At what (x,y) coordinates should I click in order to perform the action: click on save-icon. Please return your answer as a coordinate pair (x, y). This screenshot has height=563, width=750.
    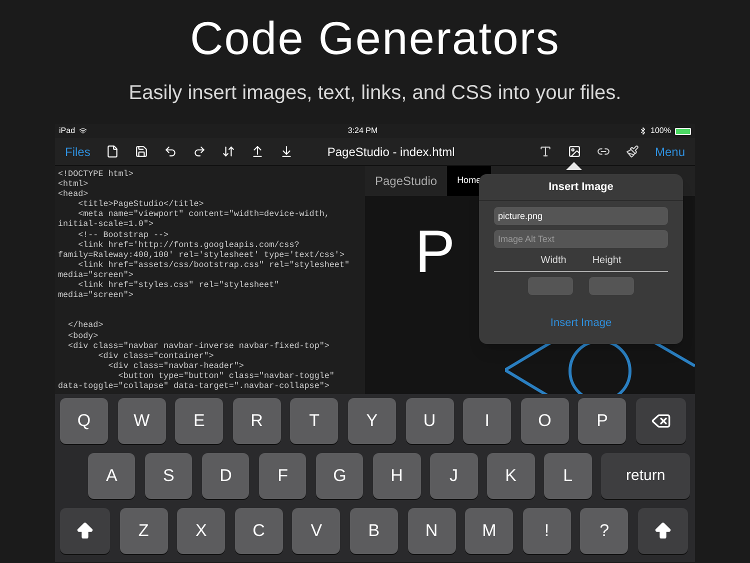
    Looking at the image, I should click on (141, 151).